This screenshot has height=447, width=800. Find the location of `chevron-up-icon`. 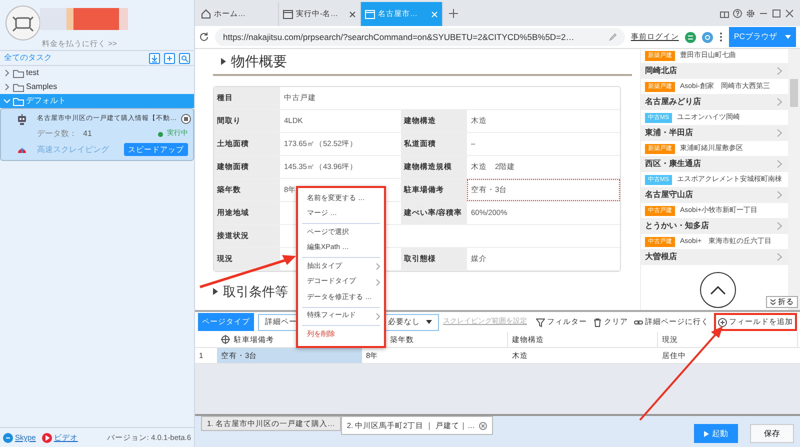

chevron-up-icon is located at coordinates (718, 290).